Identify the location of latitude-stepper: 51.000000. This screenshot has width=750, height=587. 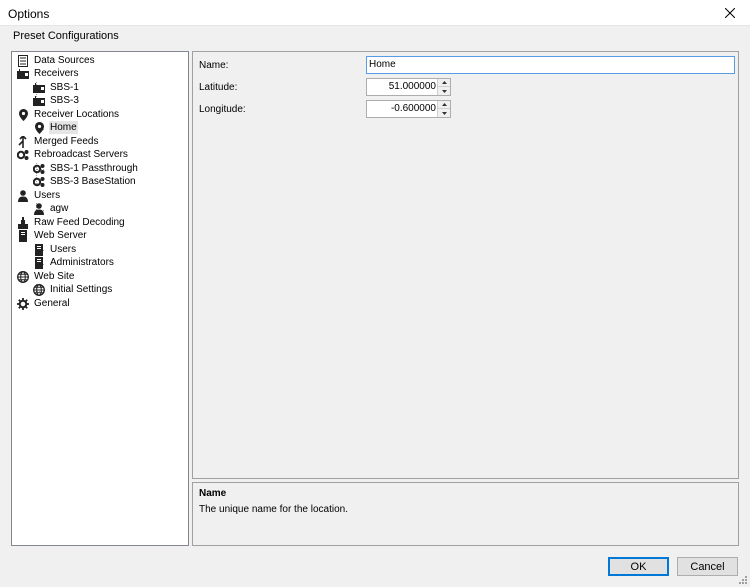
(408, 87).